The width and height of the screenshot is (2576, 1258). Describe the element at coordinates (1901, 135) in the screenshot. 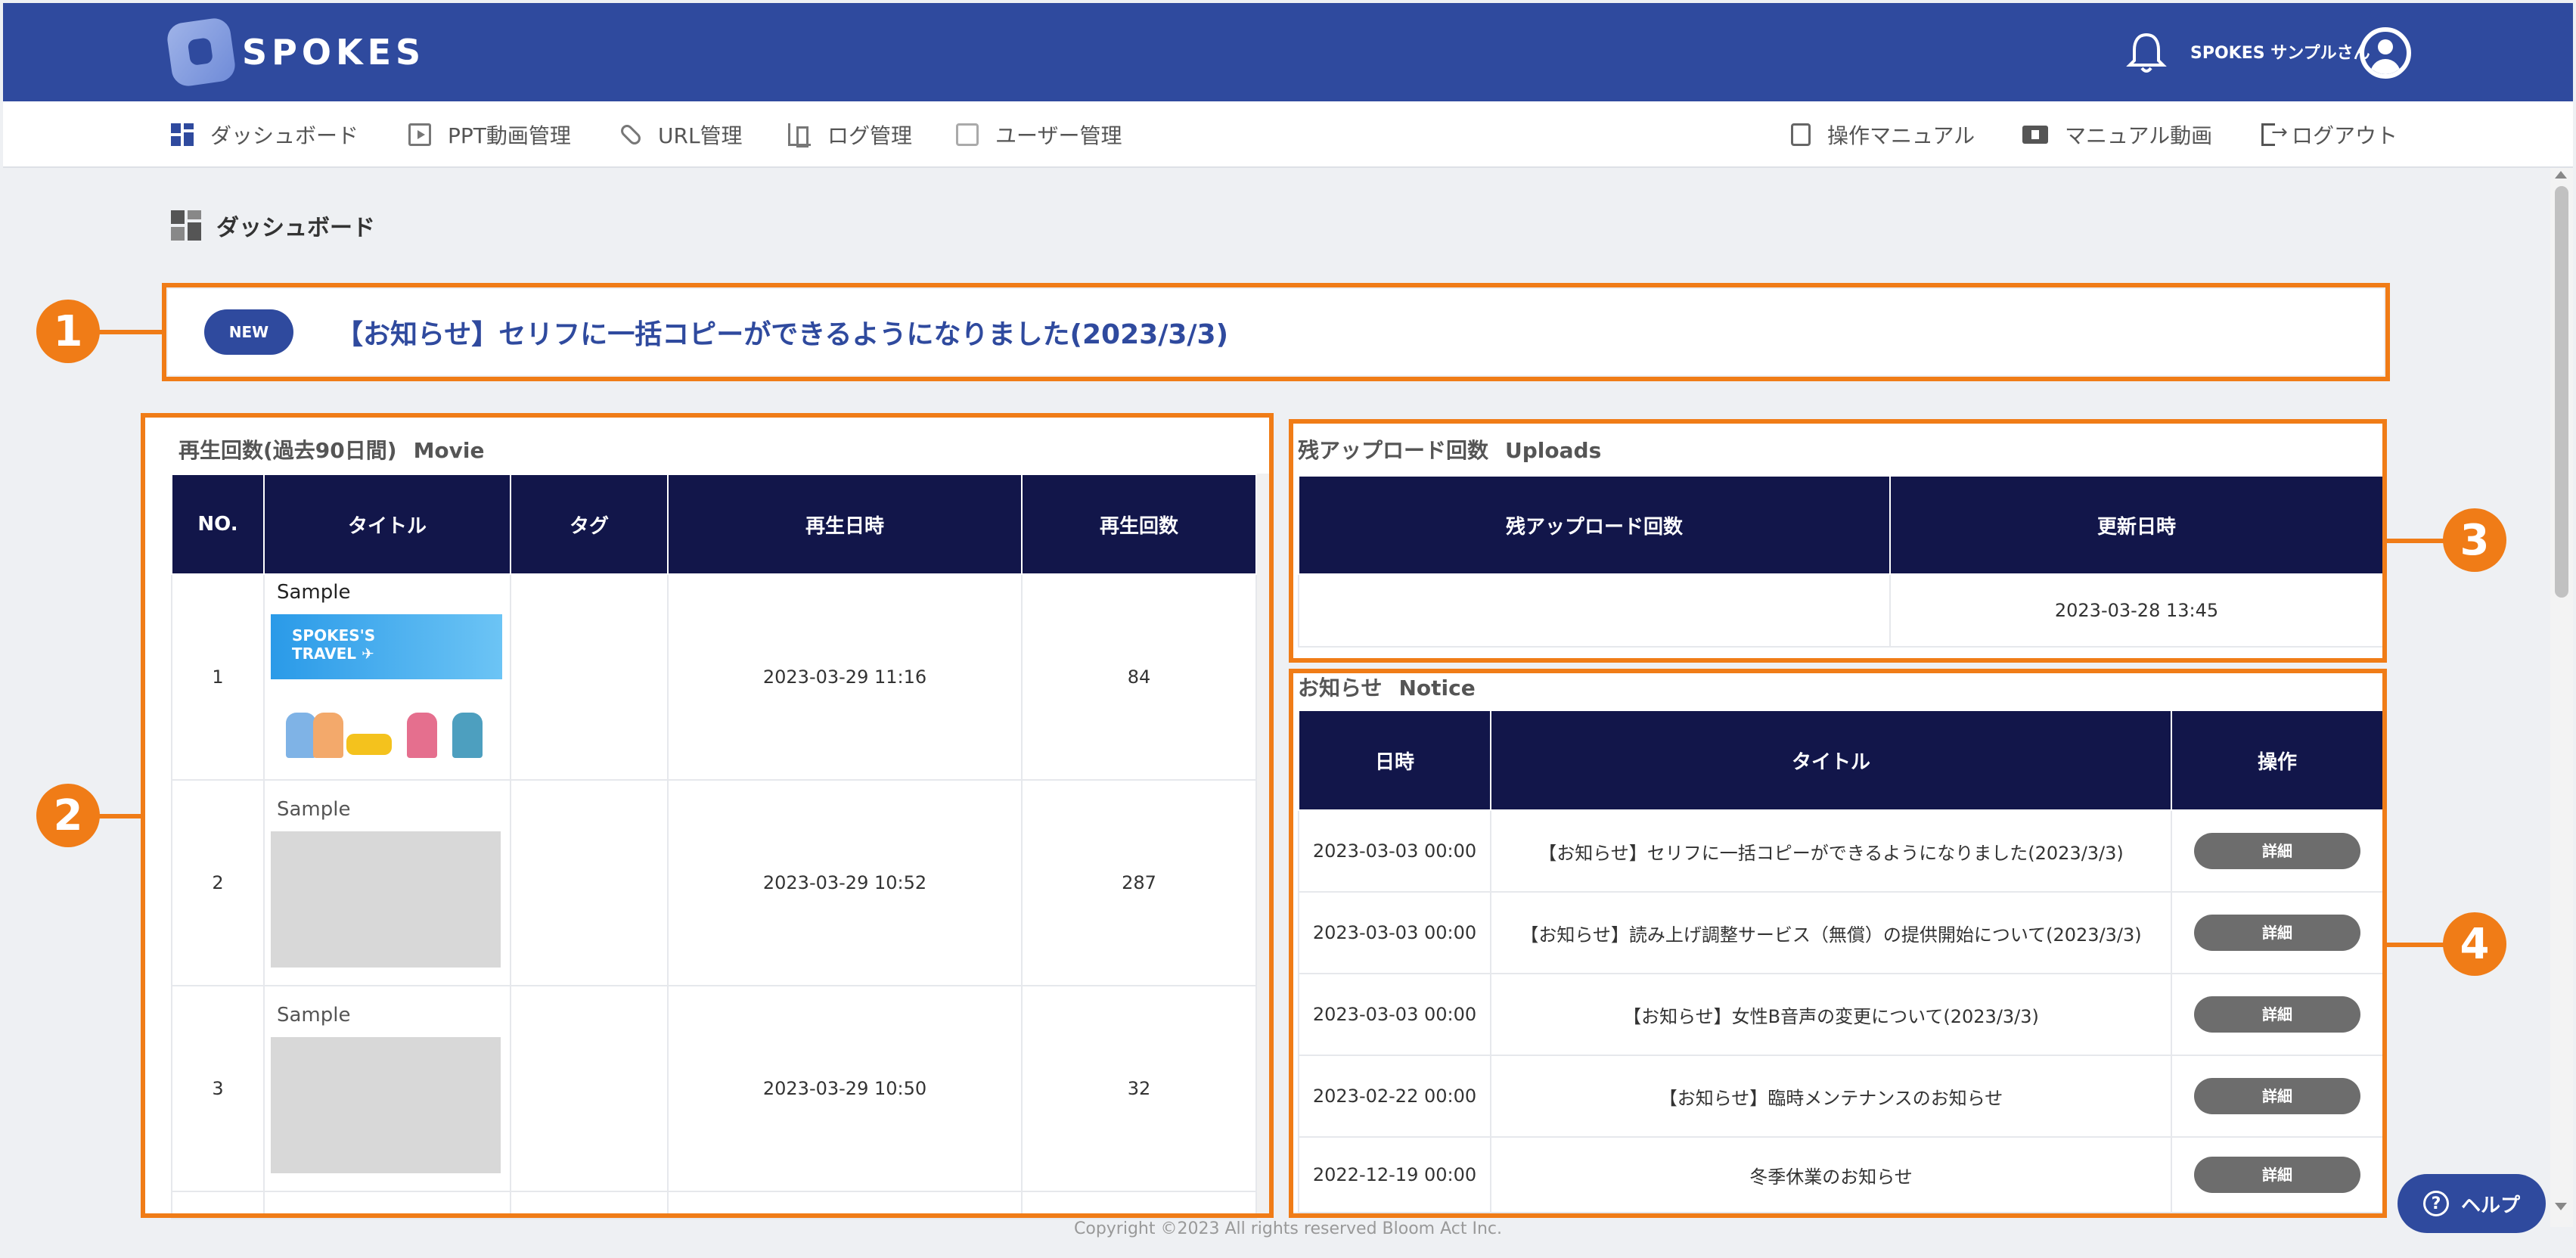

I see `nav-label: 操作マニュアル` at that location.